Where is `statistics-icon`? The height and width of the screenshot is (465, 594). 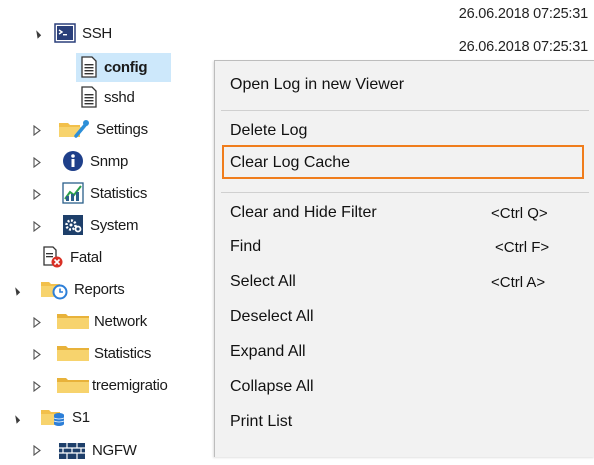
statistics-icon is located at coordinates (73, 193).